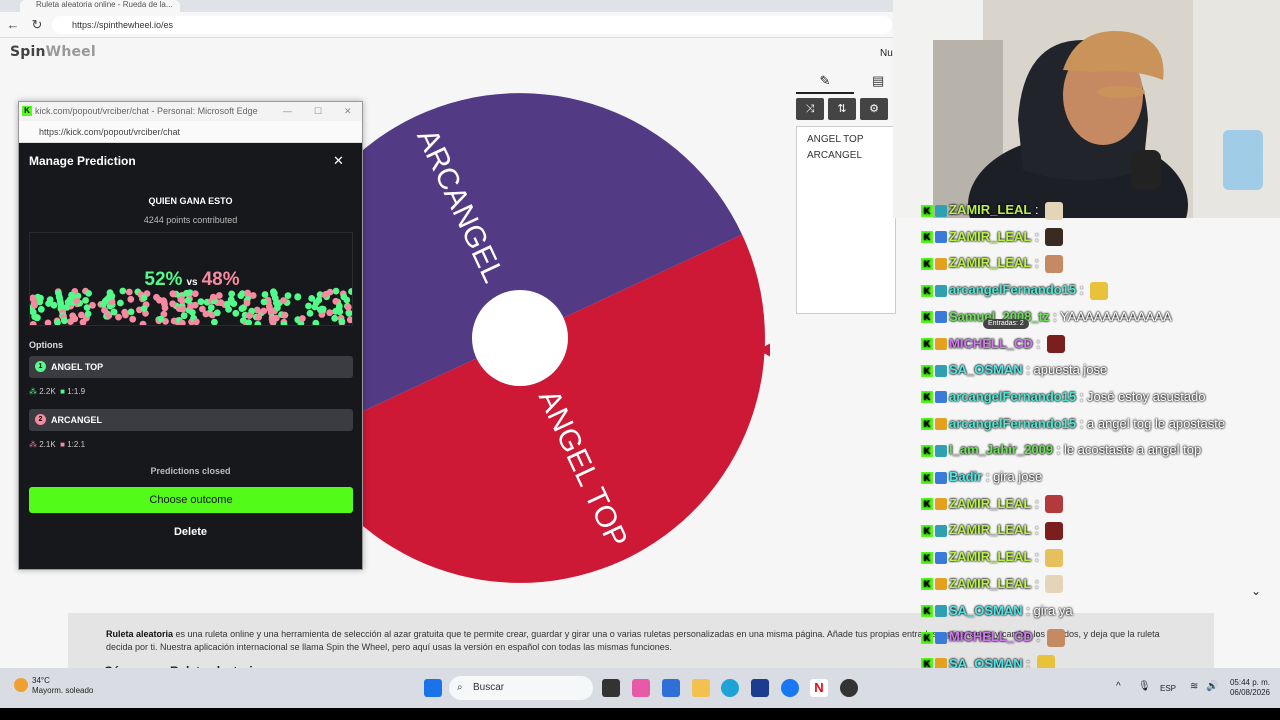 The height and width of the screenshot is (720, 1280). What do you see at coordinates (190, 532) in the screenshot?
I see `delete-button: Delete` at bounding box center [190, 532].